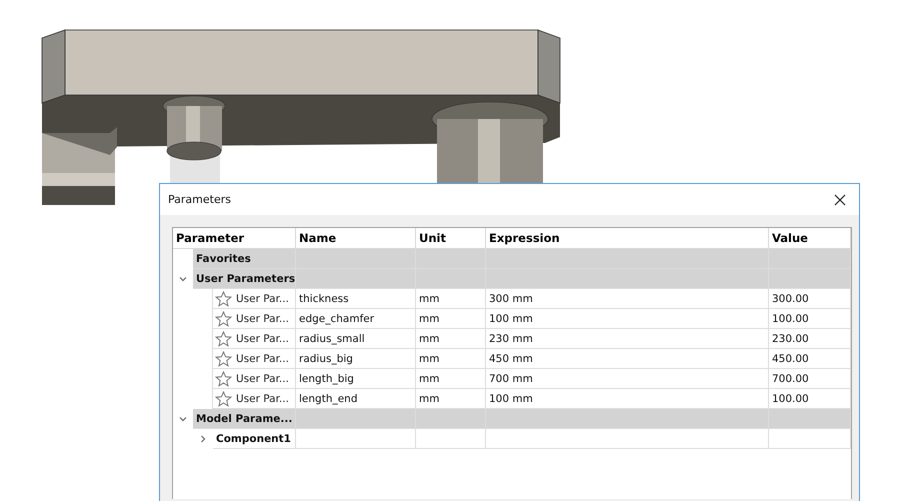 The height and width of the screenshot is (501, 921). I want to click on table-cell: length_big, so click(356, 379).